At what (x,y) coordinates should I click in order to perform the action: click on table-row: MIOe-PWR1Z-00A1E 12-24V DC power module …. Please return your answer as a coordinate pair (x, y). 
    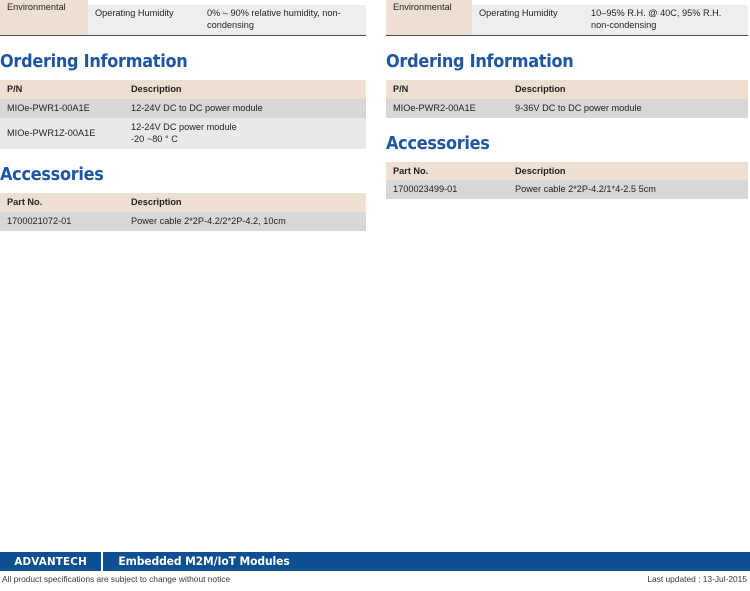
    Looking at the image, I should click on (183, 133).